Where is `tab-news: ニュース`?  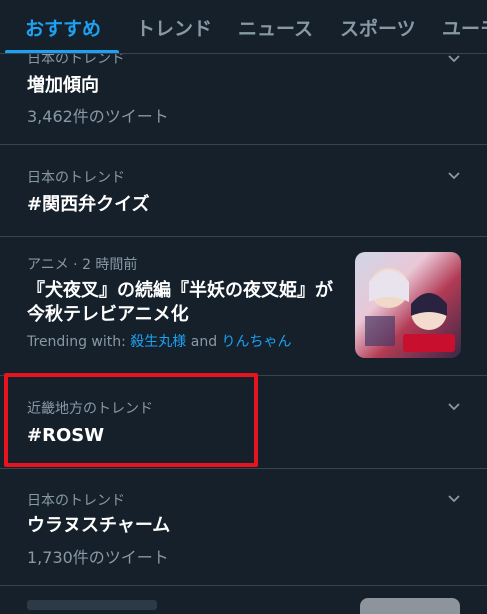 tab-news: ニュース is located at coordinates (275, 27).